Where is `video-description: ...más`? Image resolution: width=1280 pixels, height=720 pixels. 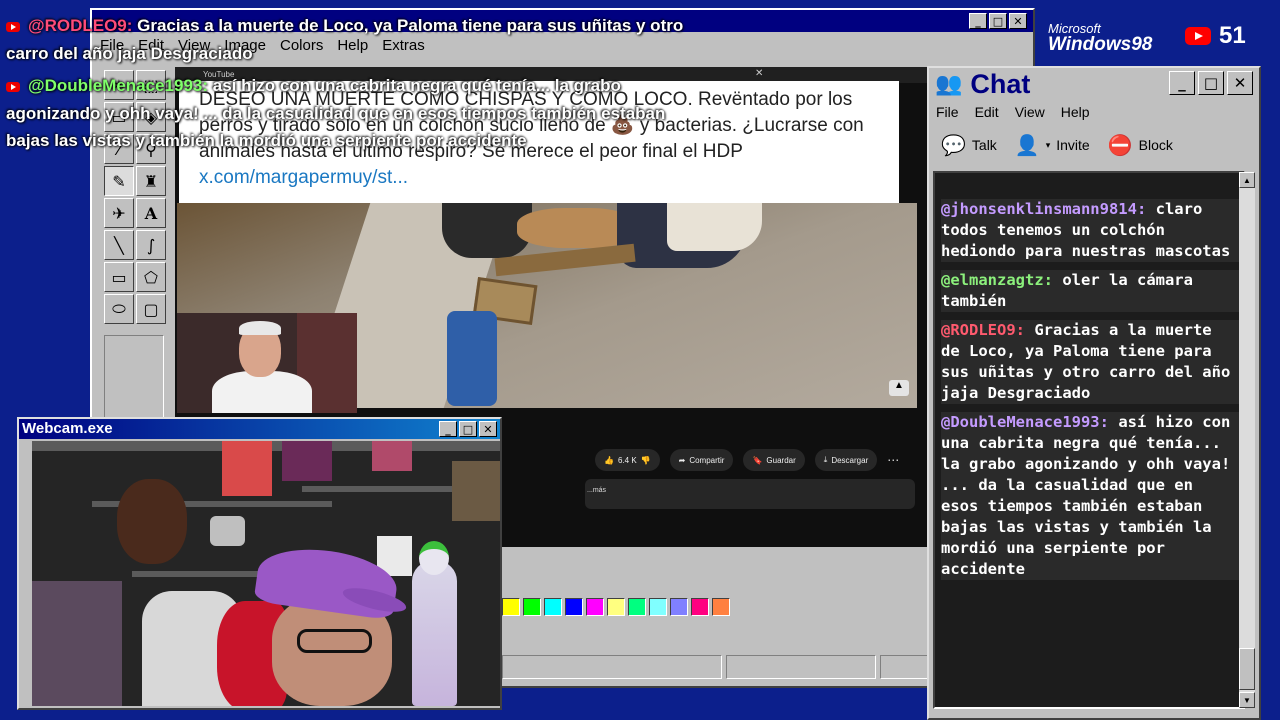 video-description: ...más is located at coordinates (750, 494).